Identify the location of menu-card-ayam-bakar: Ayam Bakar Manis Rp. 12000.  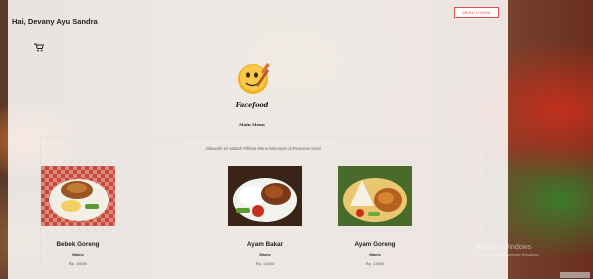
(265, 216).